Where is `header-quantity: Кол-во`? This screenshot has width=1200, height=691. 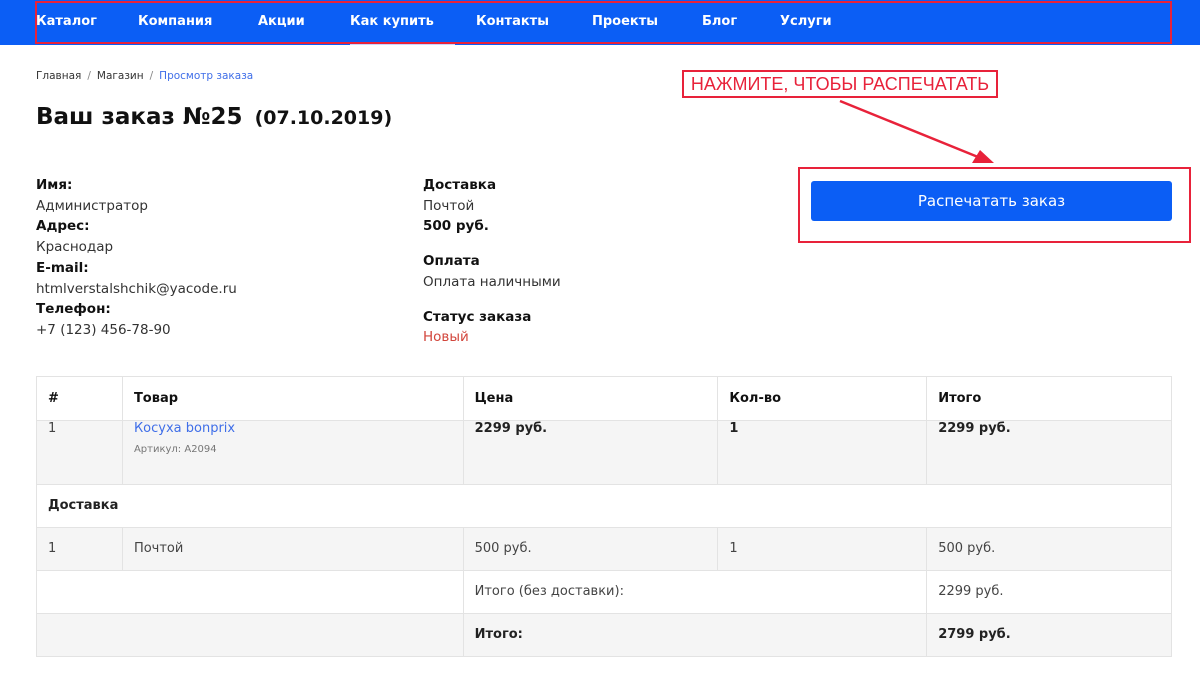
header-quantity: Кол-во is located at coordinates (822, 398).